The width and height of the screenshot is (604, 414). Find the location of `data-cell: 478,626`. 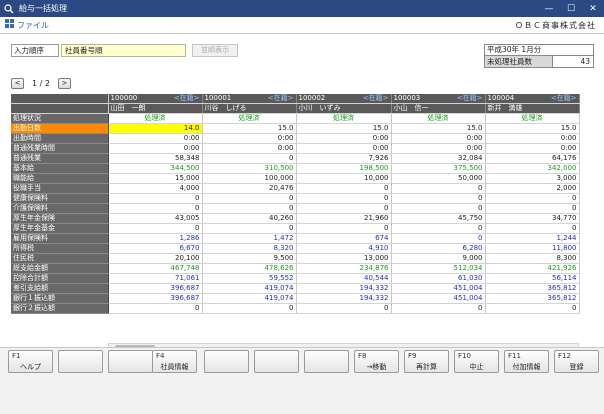

data-cell: 478,626 is located at coordinates (249, 269).